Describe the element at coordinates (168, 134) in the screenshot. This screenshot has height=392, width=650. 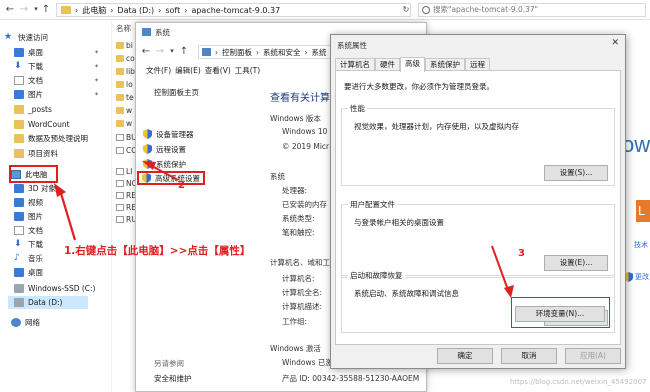
I see `device-manager-link: 设备管理器` at that location.